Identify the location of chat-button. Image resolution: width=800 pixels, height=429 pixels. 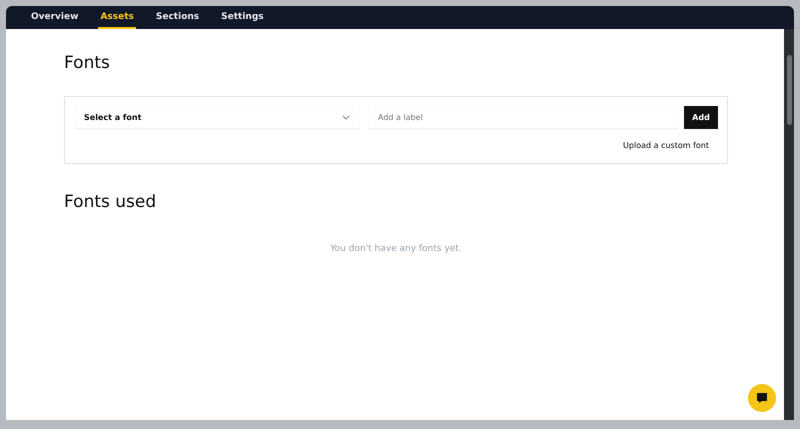
(762, 398).